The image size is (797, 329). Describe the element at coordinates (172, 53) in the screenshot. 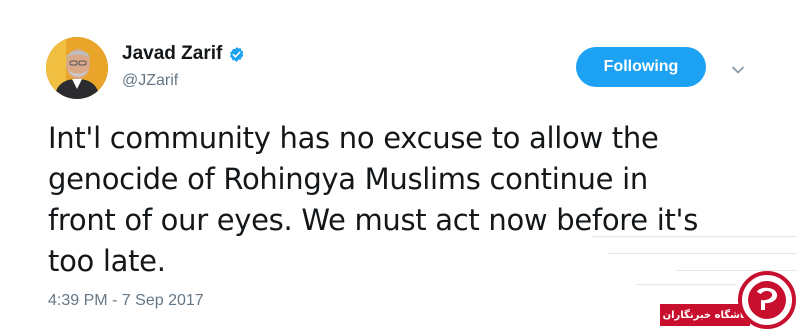

I see `display-name-text: Javad Zarif` at that location.